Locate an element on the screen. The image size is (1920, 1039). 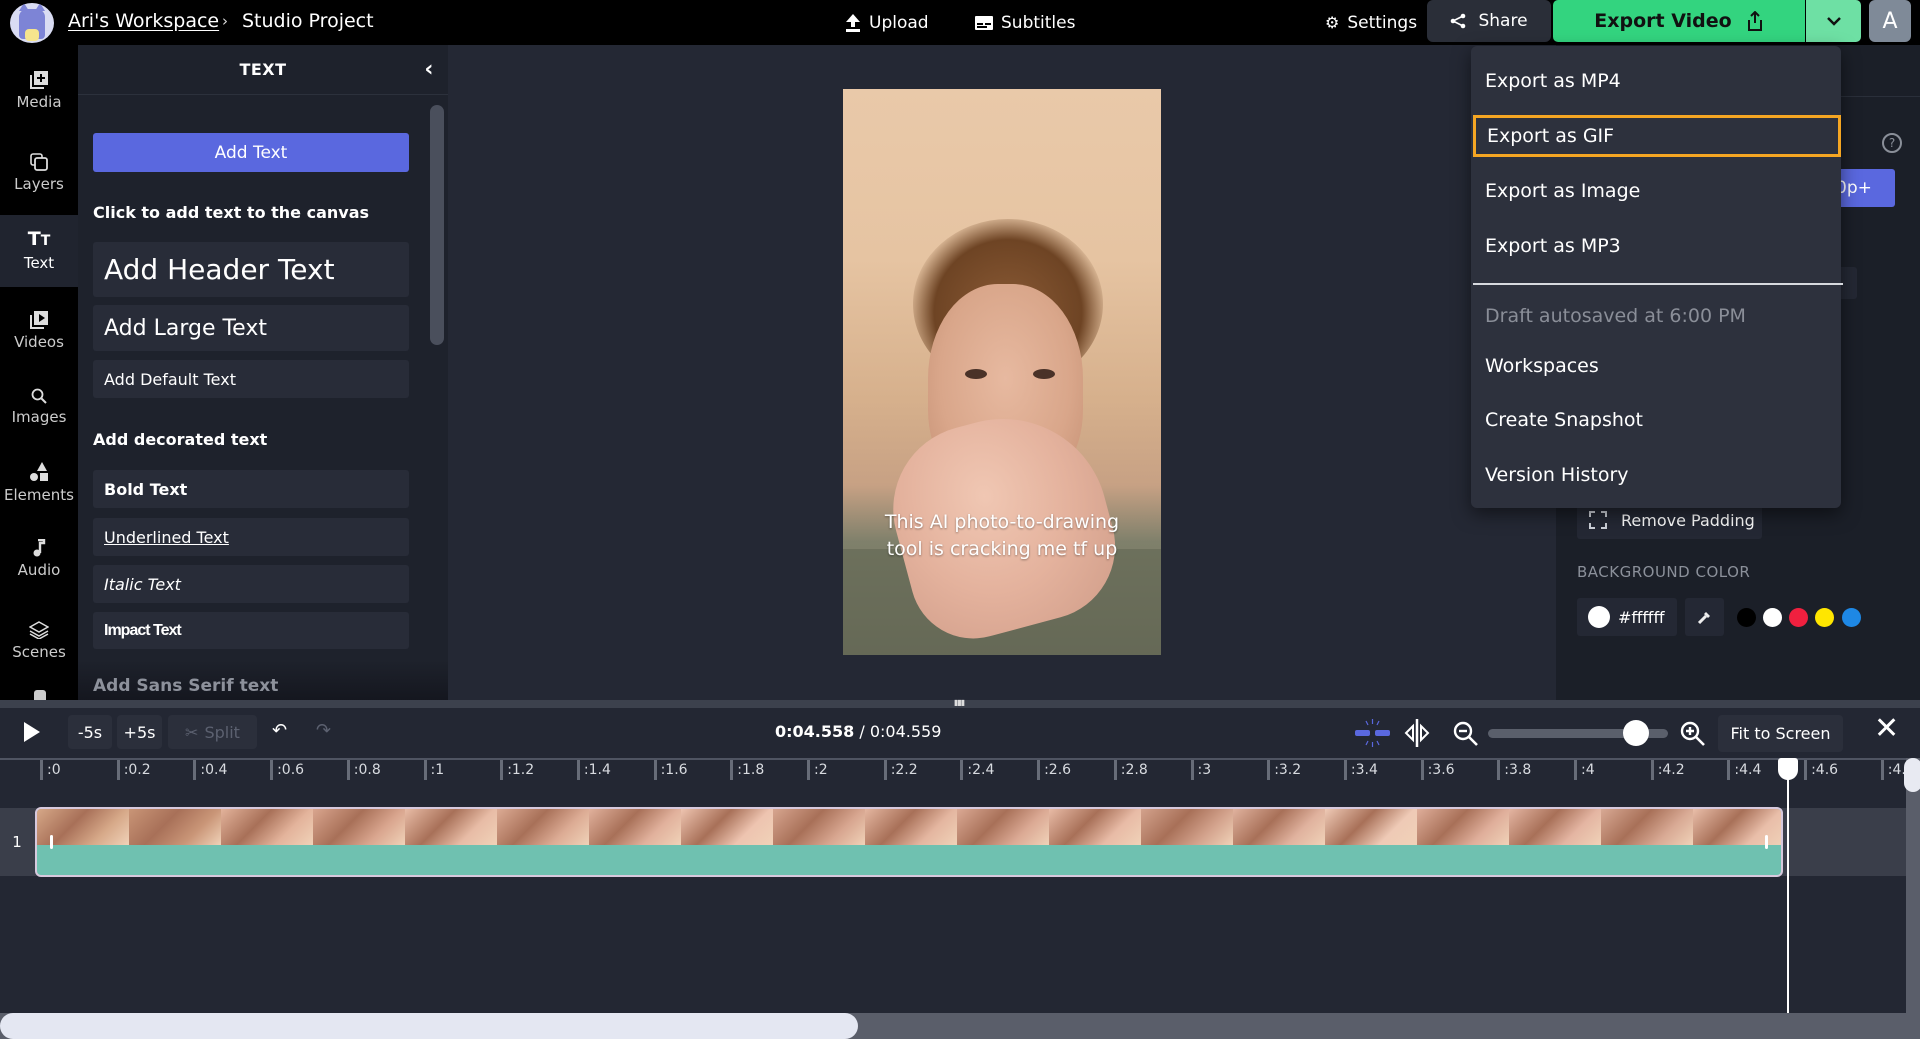
video-clip is located at coordinates (909, 842).